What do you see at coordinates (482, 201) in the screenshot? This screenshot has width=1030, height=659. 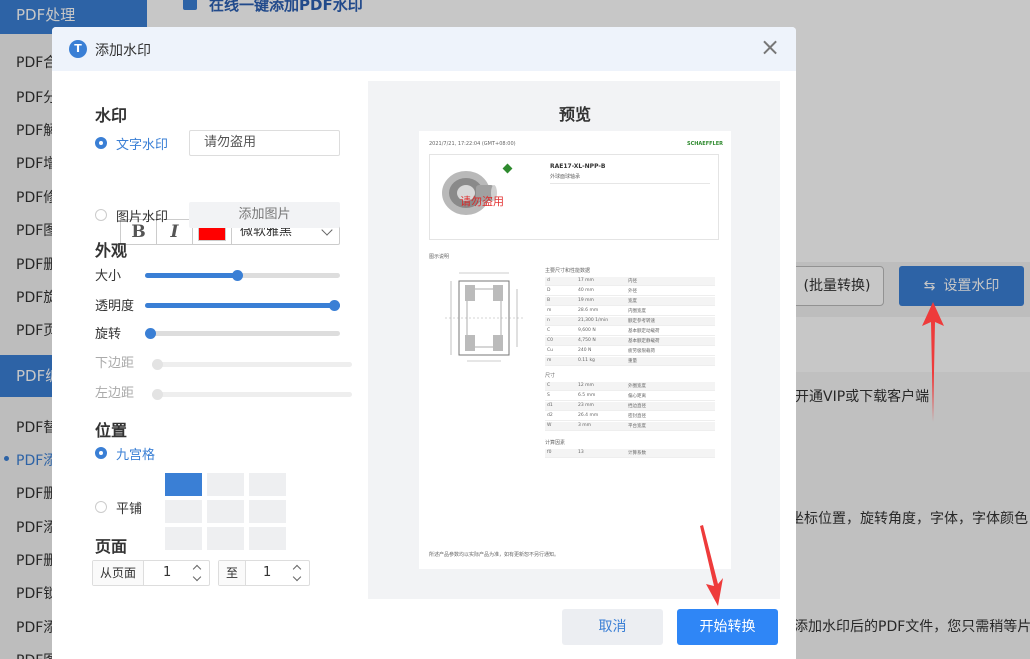 I see `preview-watermark: 请勿盗用` at bounding box center [482, 201].